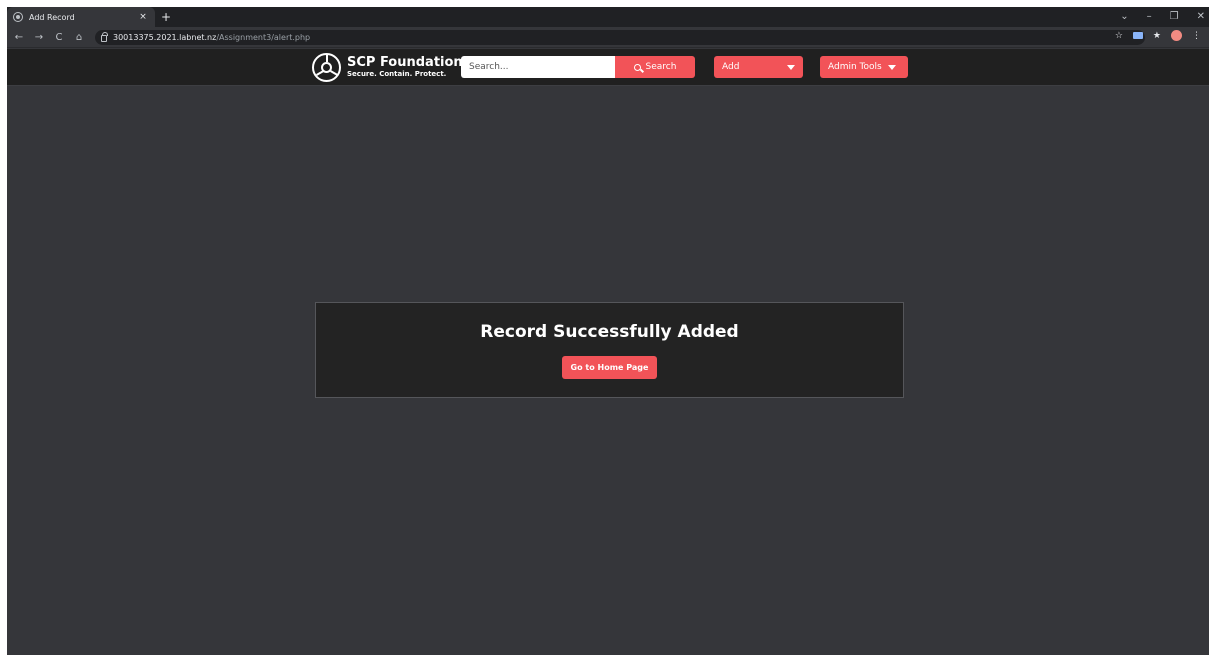  I want to click on admin-tools-label: Admin Tools, so click(855, 67).